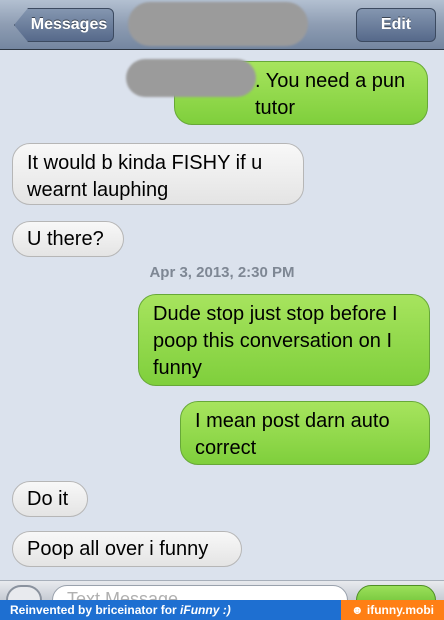 This screenshot has height=620, width=444. Describe the element at coordinates (24, 592) in the screenshot. I see `camera-button` at that location.